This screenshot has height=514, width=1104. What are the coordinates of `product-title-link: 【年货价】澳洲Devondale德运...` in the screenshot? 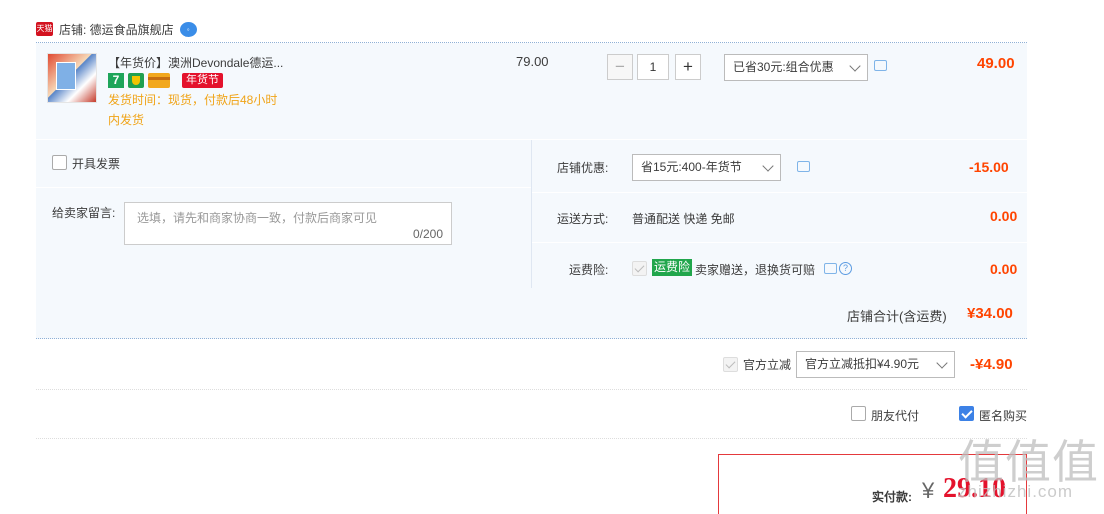 It's located at (258, 62).